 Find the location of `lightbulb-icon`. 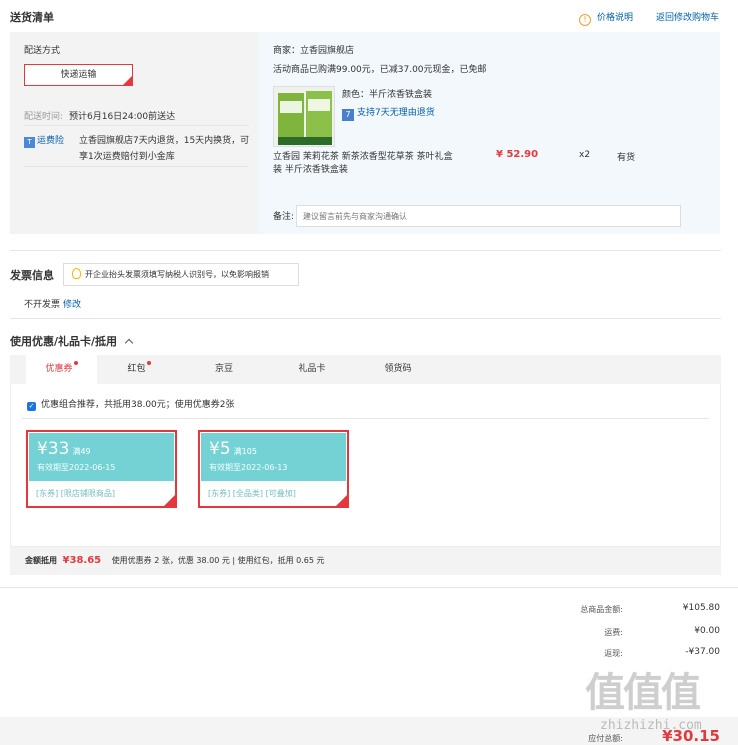

lightbulb-icon is located at coordinates (76, 273).